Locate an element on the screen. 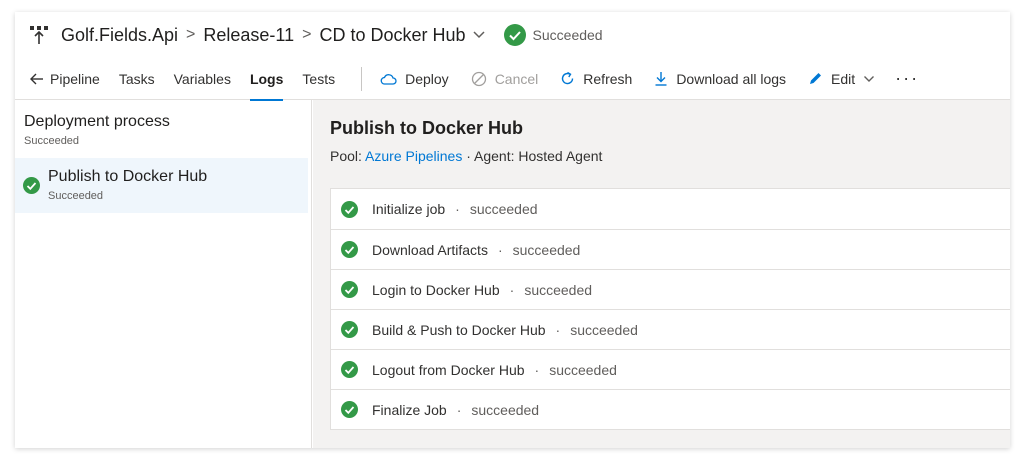  tab-pipeline: Pipeline is located at coordinates (65, 79).